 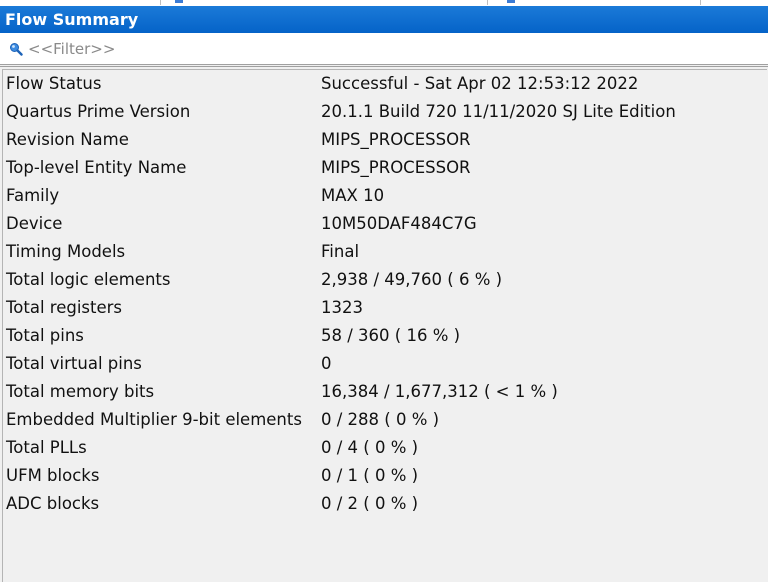 I want to click on row-value: 0 / 288 ( 0 % ), so click(x=380, y=419).